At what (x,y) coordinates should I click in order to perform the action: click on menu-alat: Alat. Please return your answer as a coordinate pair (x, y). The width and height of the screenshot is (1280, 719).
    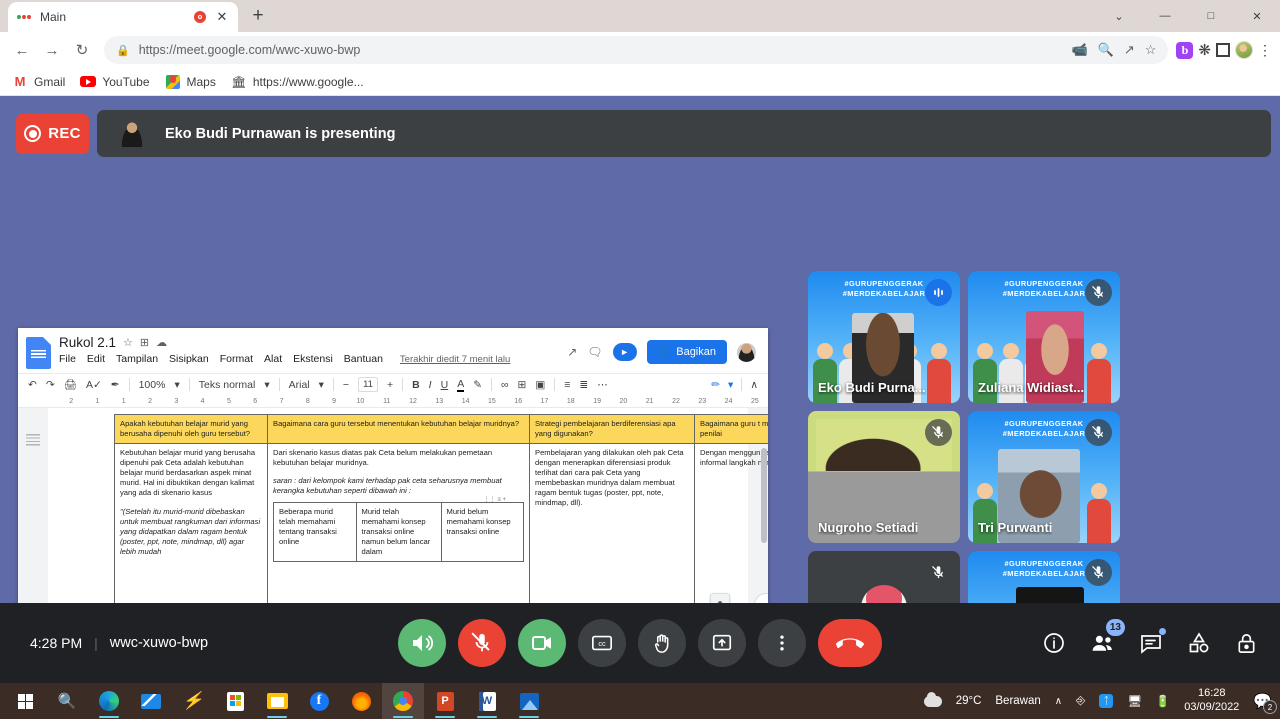
    Looking at the image, I should click on (273, 359).